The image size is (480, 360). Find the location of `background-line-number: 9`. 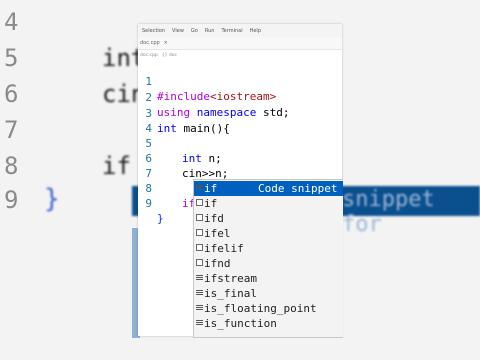

background-line-number: 9 is located at coordinates (11, 200).